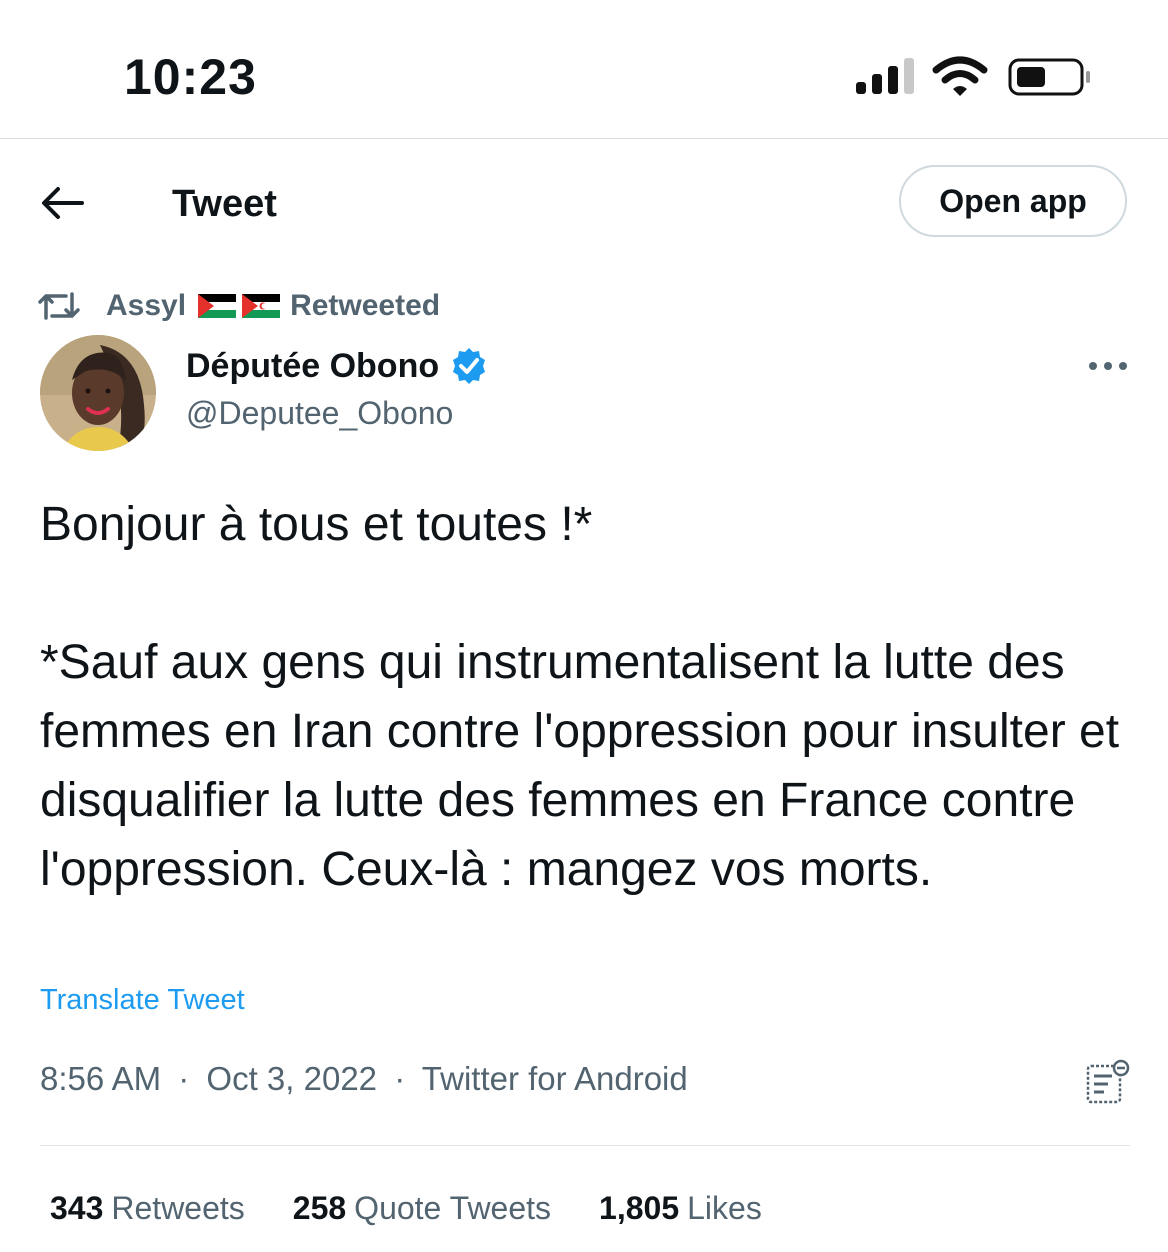 The image size is (1168, 1252). I want to click on palestine-flag-icon, so click(217, 306).